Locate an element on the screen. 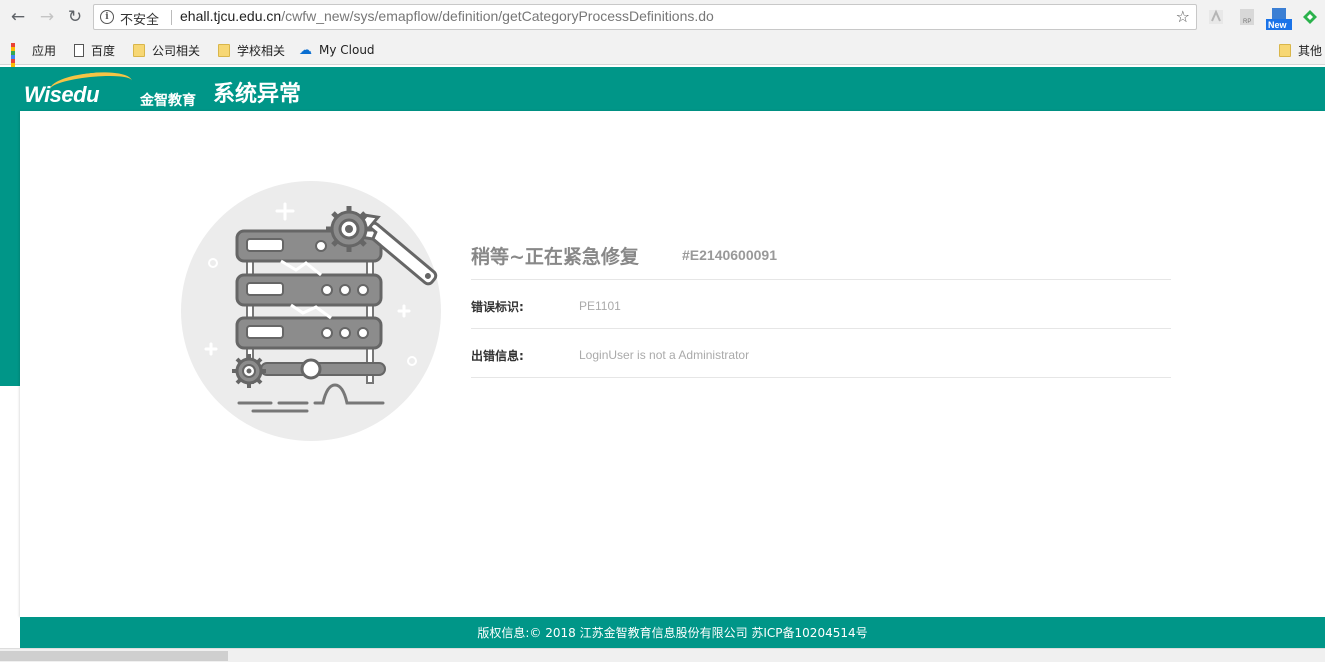  apps-grid-icon is located at coordinates (18, 61).